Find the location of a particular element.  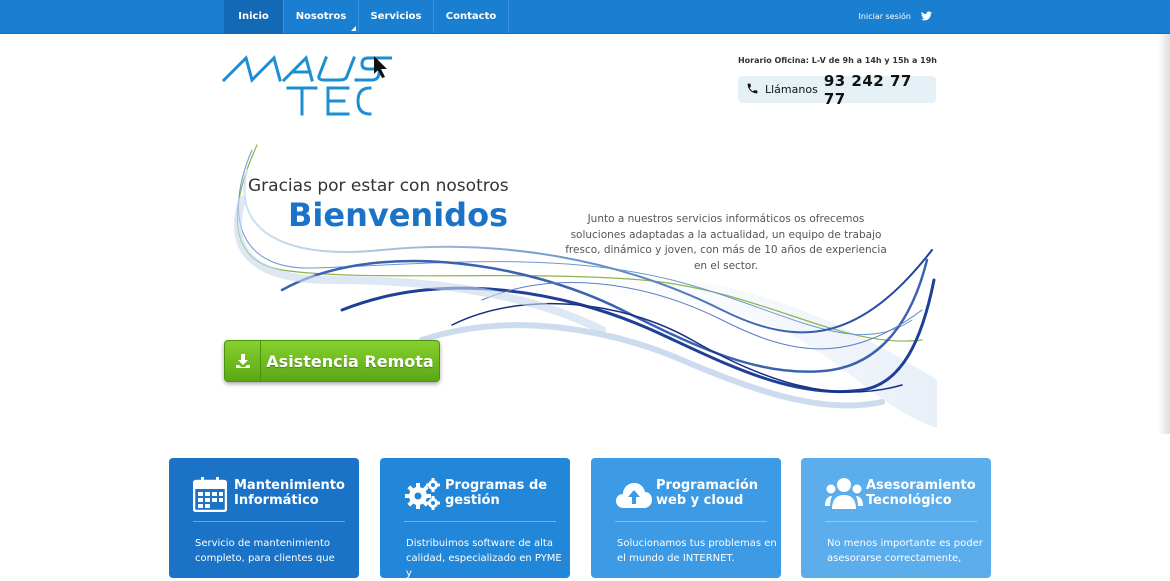

nav-item-label: Servicios is located at coordinates (396, 16).